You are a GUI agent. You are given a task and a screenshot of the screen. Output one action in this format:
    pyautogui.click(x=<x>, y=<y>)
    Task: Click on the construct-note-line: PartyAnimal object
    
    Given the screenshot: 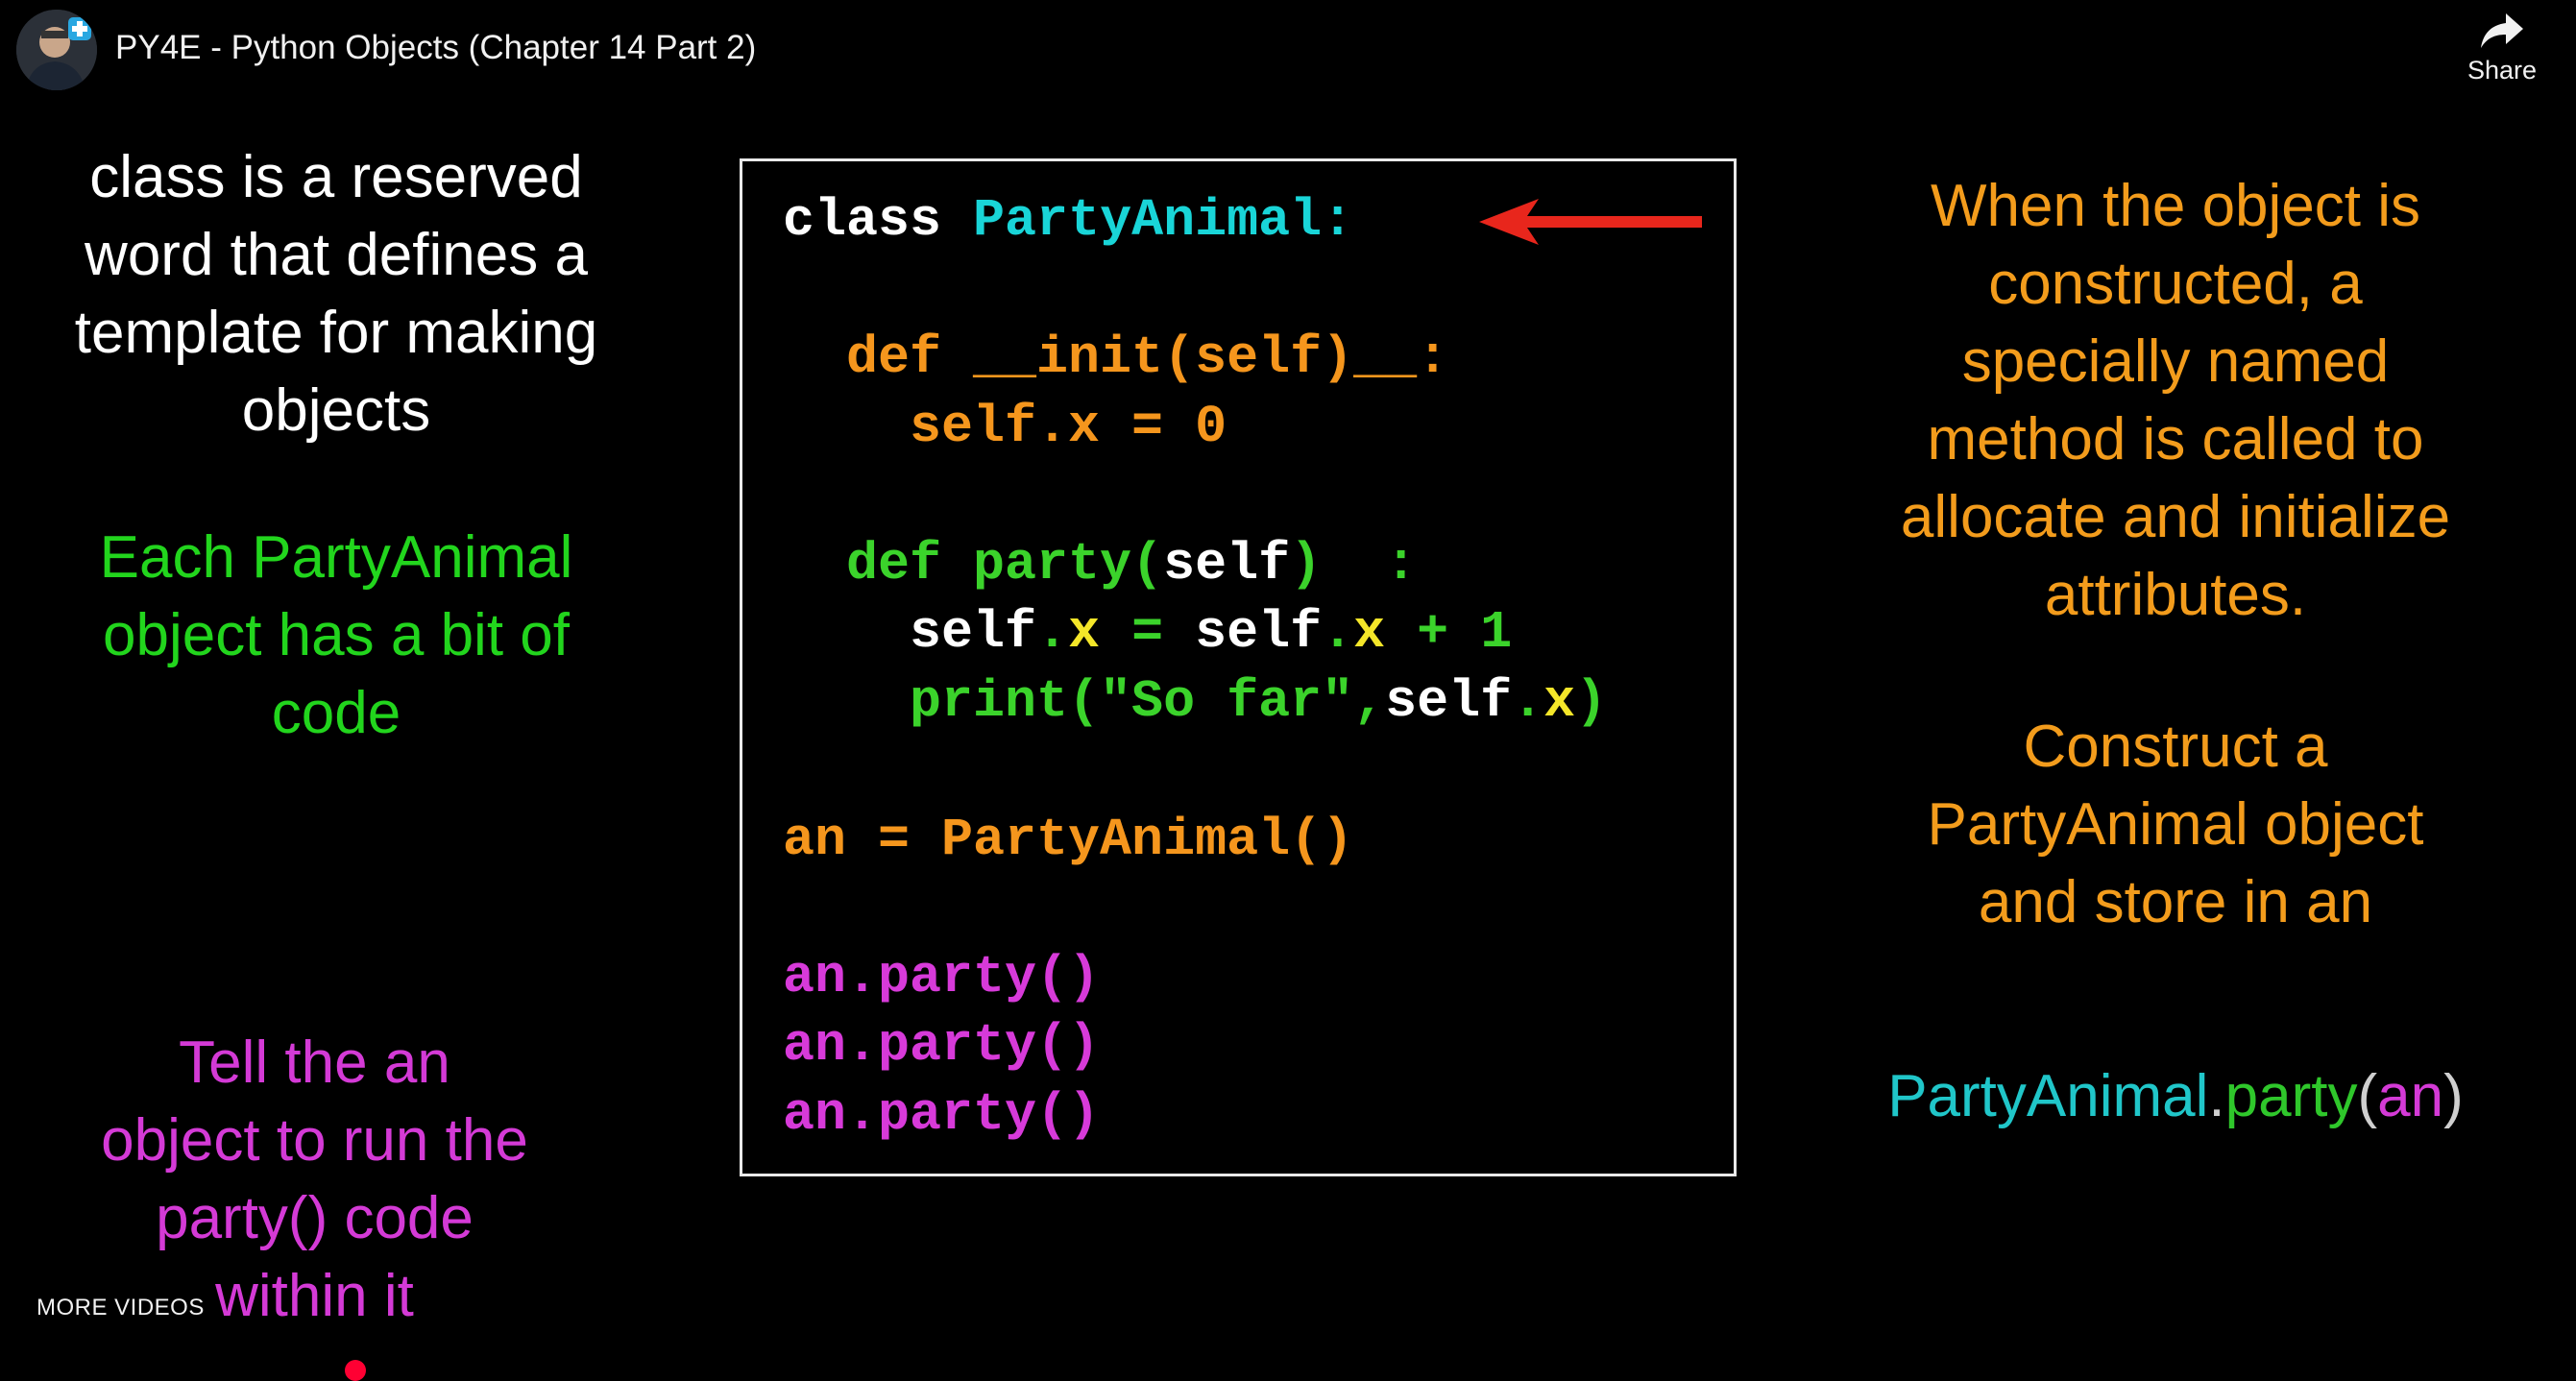 What is the action you would take?
    pyautogui.click(x=2175, y=825)
    